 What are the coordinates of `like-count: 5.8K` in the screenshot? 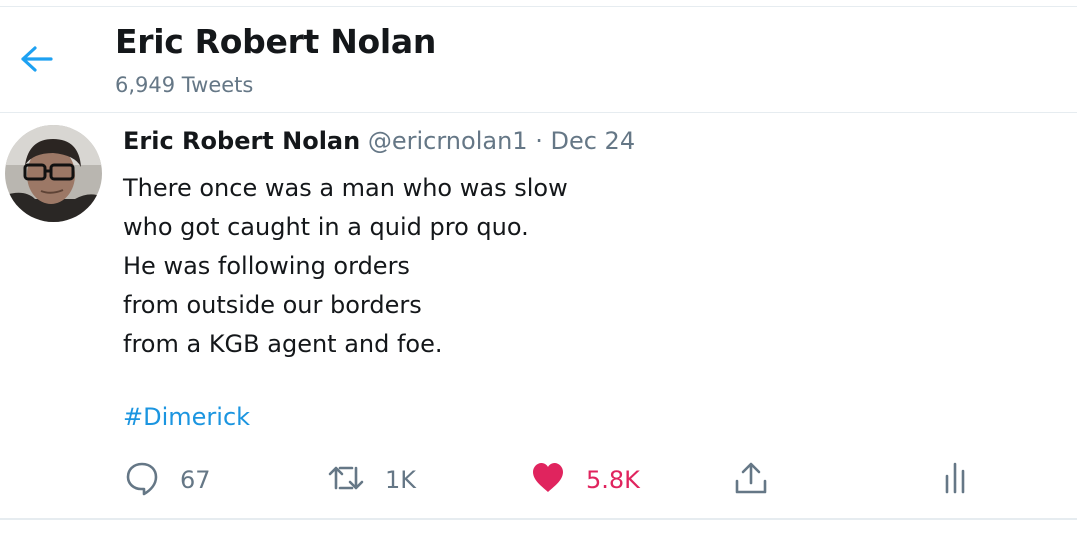 It's located at (613, 480).